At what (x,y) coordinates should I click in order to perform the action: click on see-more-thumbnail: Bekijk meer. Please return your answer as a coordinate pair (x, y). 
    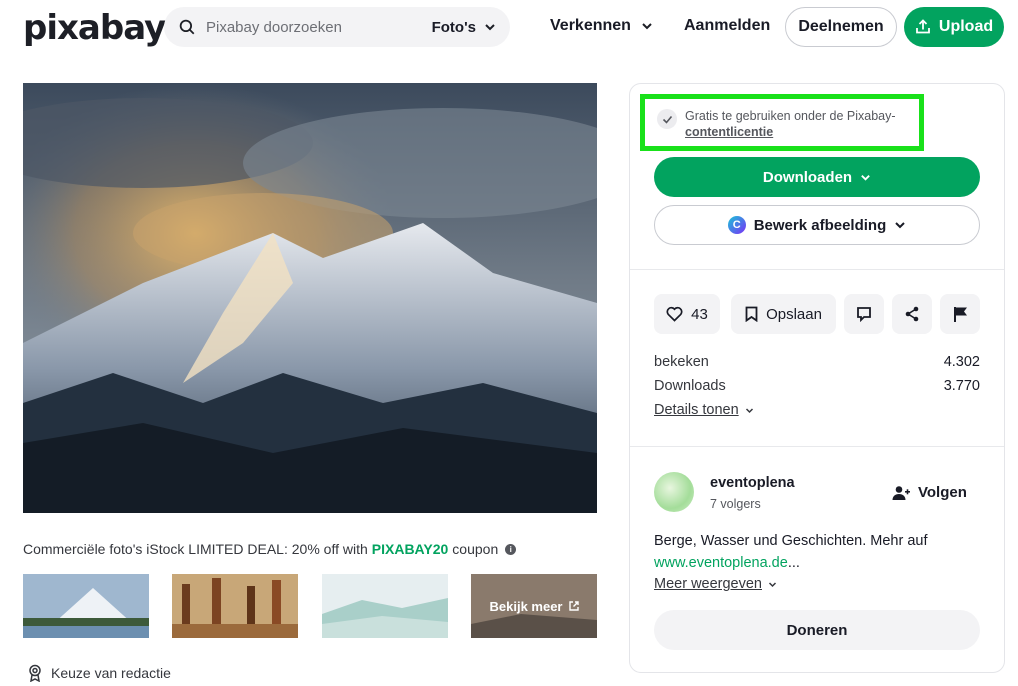
    Looking at the image, I should click on (534, 606).